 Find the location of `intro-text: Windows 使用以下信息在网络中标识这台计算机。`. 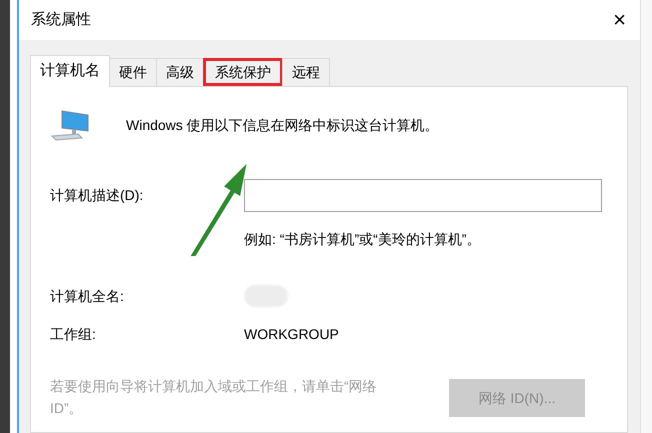

intro-text: Windows 使用以下信息在网络中标识这台计算机。 is located at coordinates (282, 125).